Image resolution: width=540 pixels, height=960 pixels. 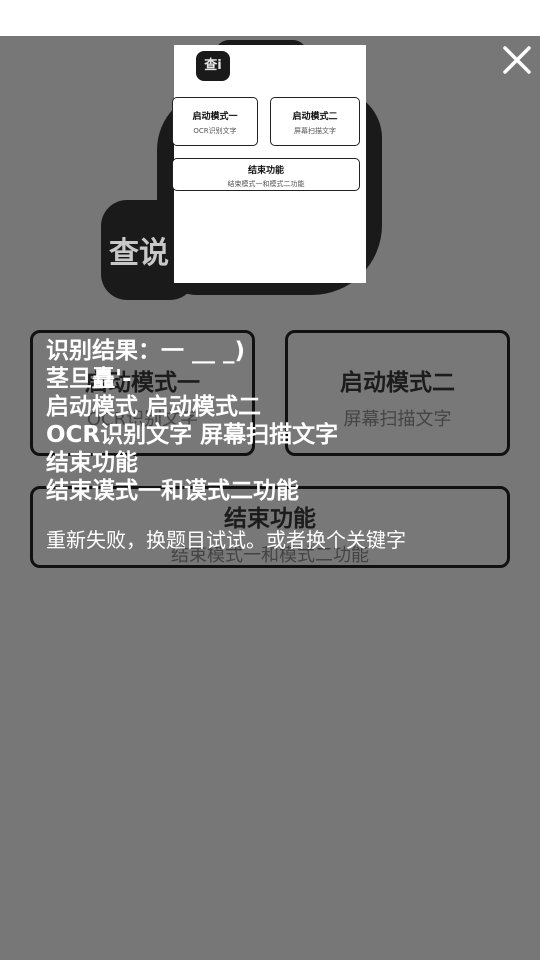 I want to click on thumbnail-mode-one-title: 启动模式一, so click(x=215, y=117).